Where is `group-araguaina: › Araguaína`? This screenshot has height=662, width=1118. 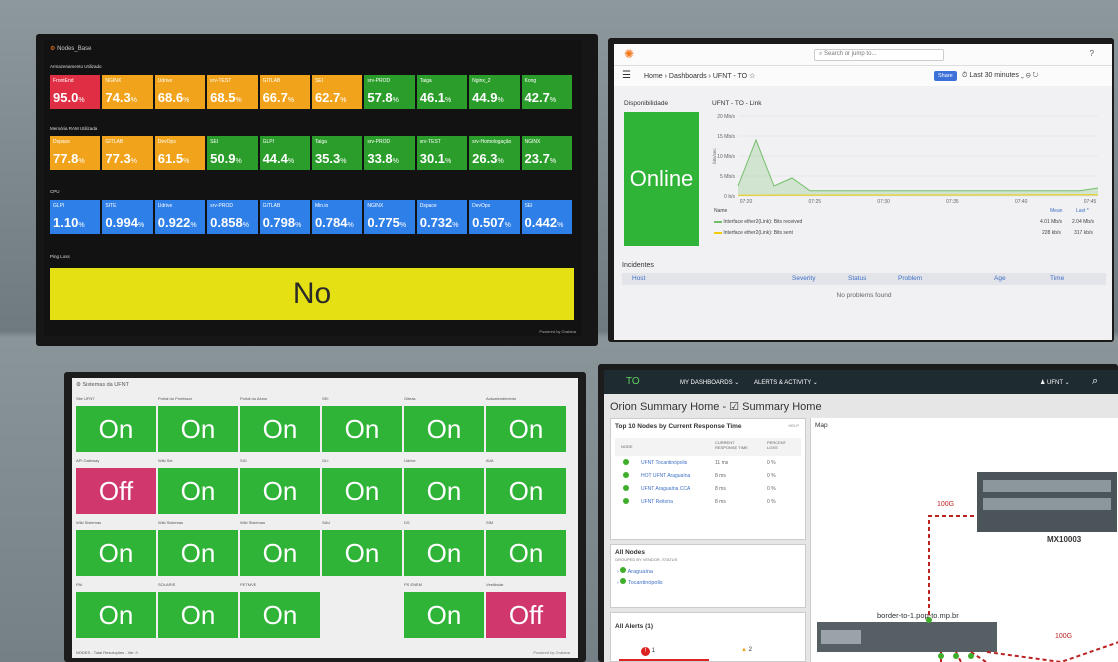
group-araguaina: › Araguaína is located at coordinates (708, 568).